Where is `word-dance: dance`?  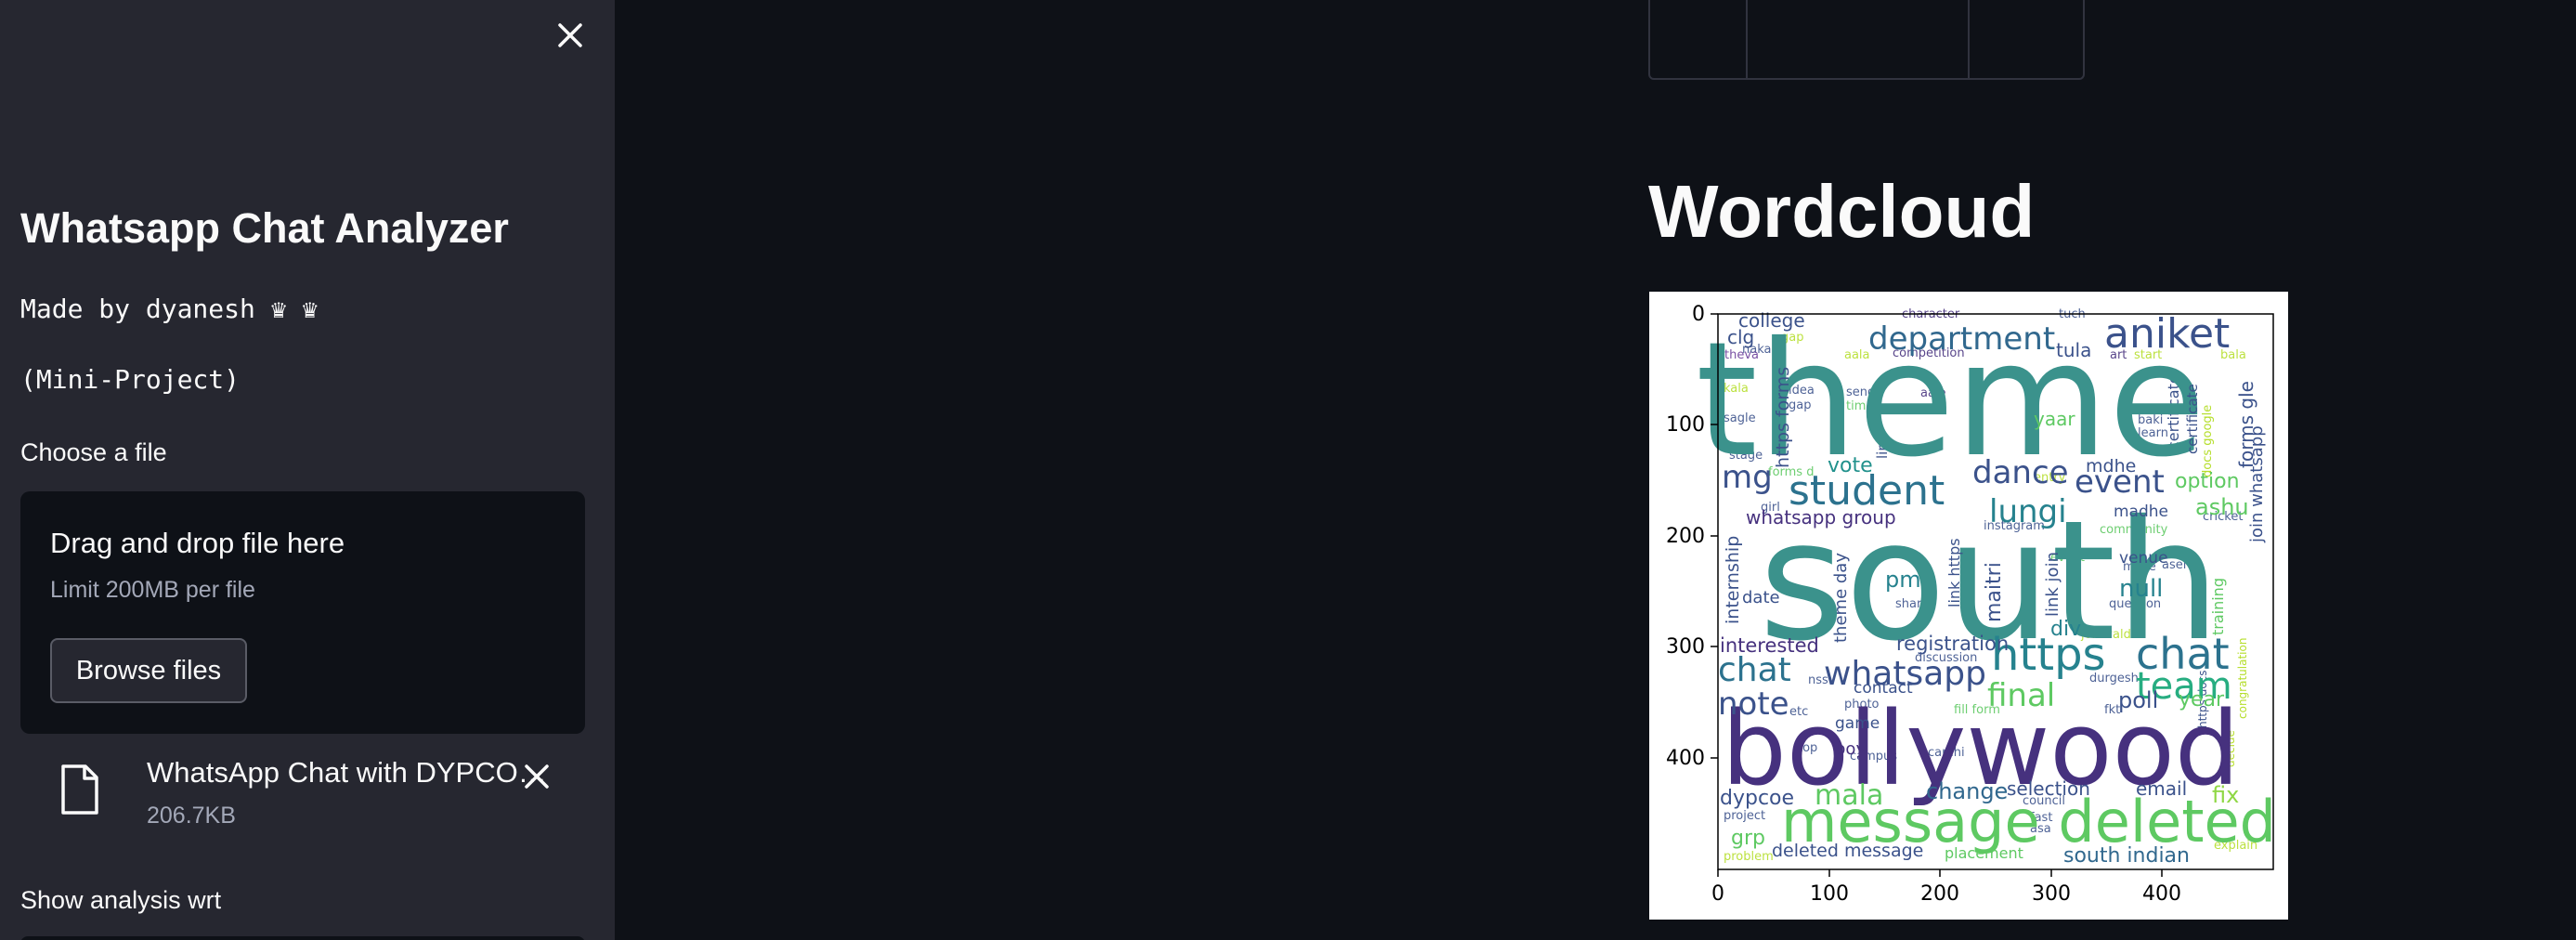 word-dance: dance is located at coordinates (2021, 472).